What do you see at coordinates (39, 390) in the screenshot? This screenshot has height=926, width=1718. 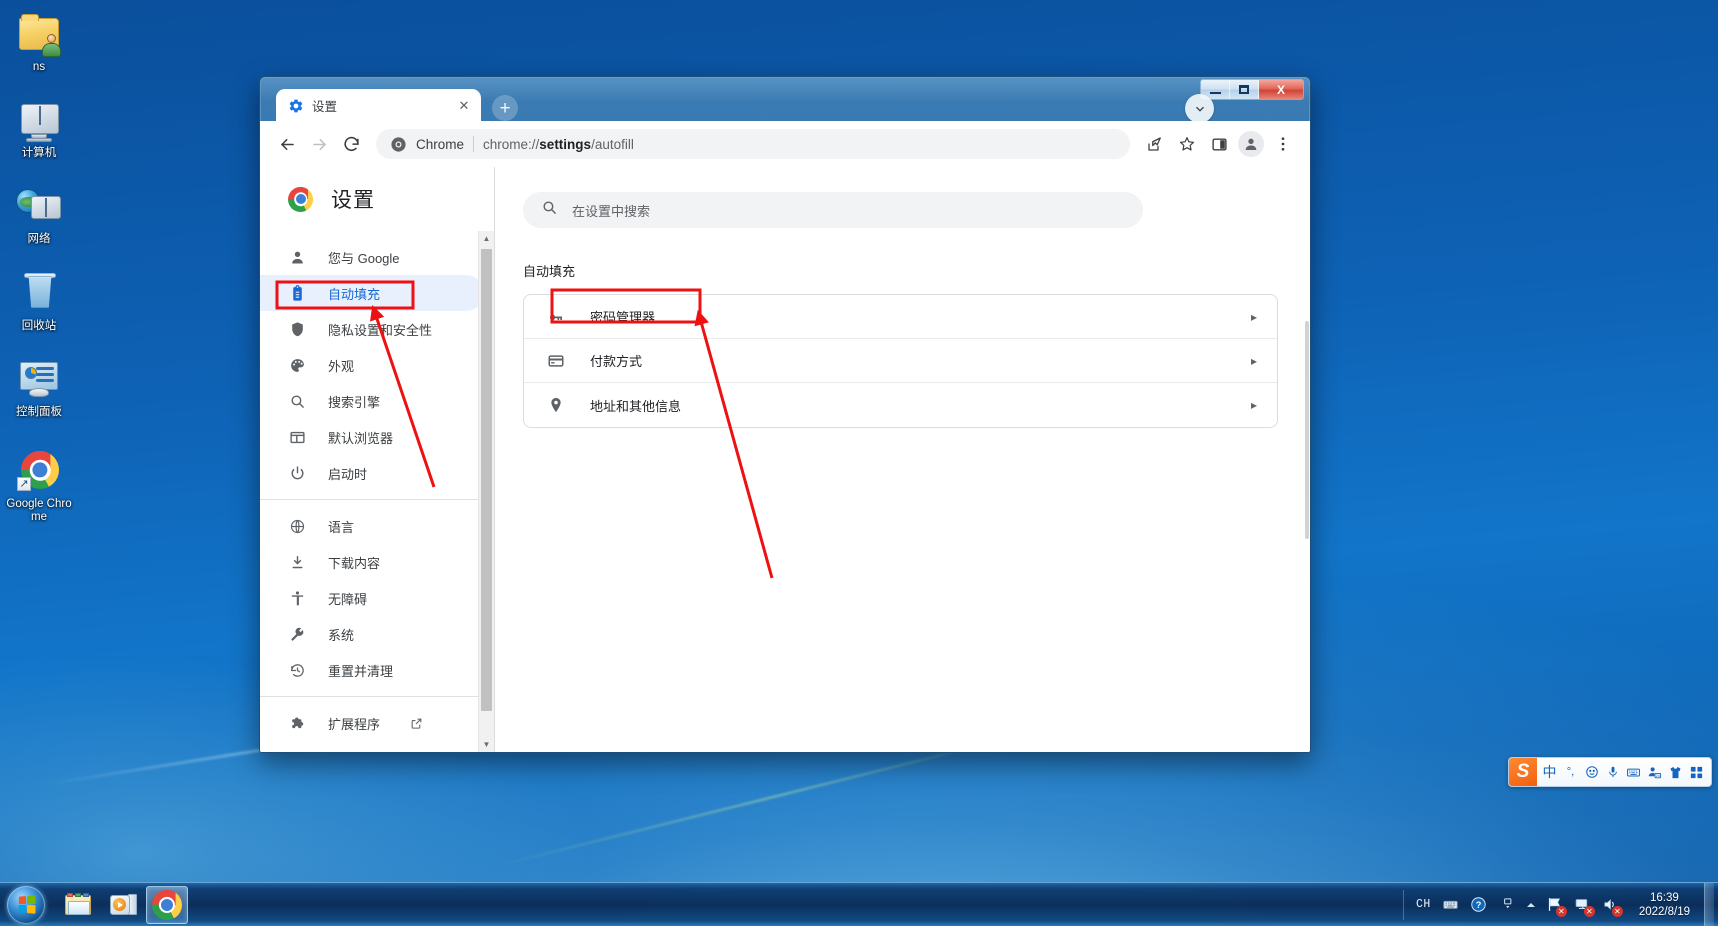 I see `desktop-icon-control-panel: 控制面板` at bounding box center [39, 390].